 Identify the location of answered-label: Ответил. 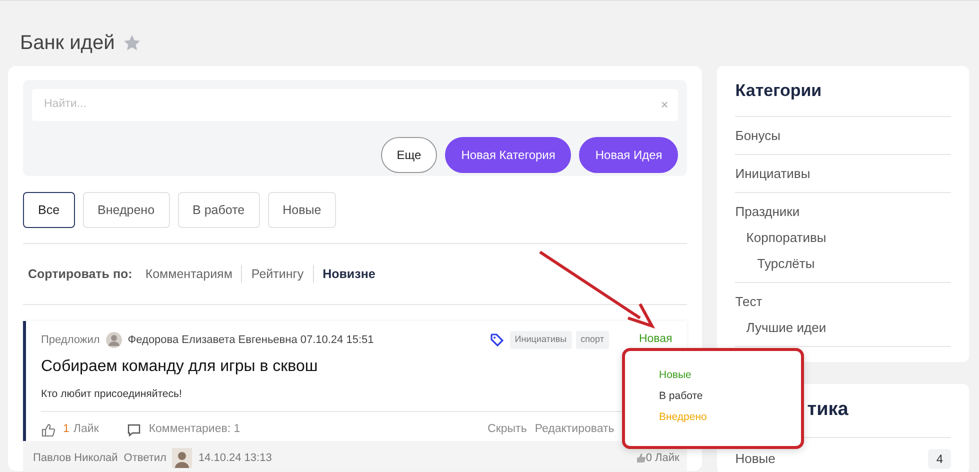
(145, 458).